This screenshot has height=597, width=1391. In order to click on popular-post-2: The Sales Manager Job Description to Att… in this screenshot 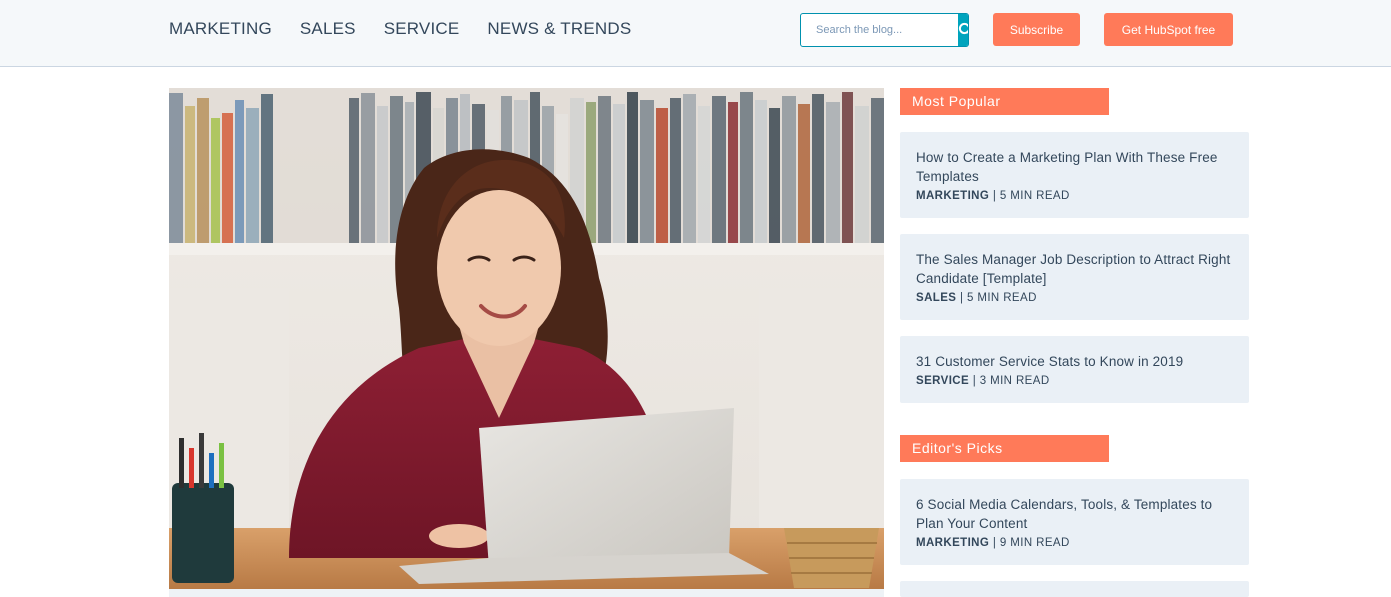, I will do `click(1074, 277)`.